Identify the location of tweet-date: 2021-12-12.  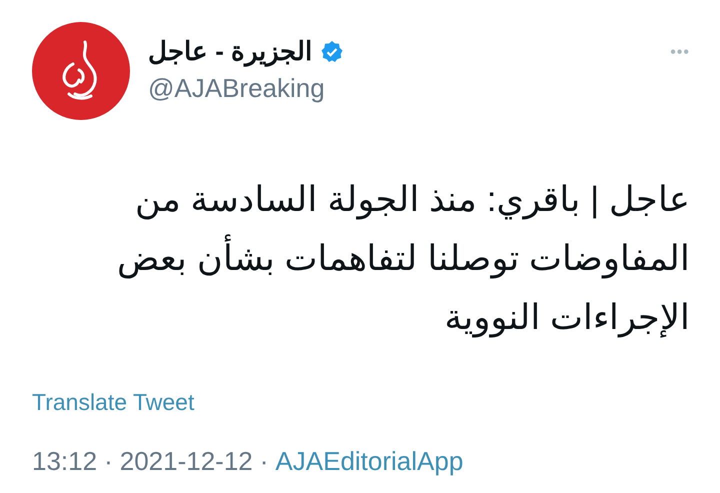
(186, 461).